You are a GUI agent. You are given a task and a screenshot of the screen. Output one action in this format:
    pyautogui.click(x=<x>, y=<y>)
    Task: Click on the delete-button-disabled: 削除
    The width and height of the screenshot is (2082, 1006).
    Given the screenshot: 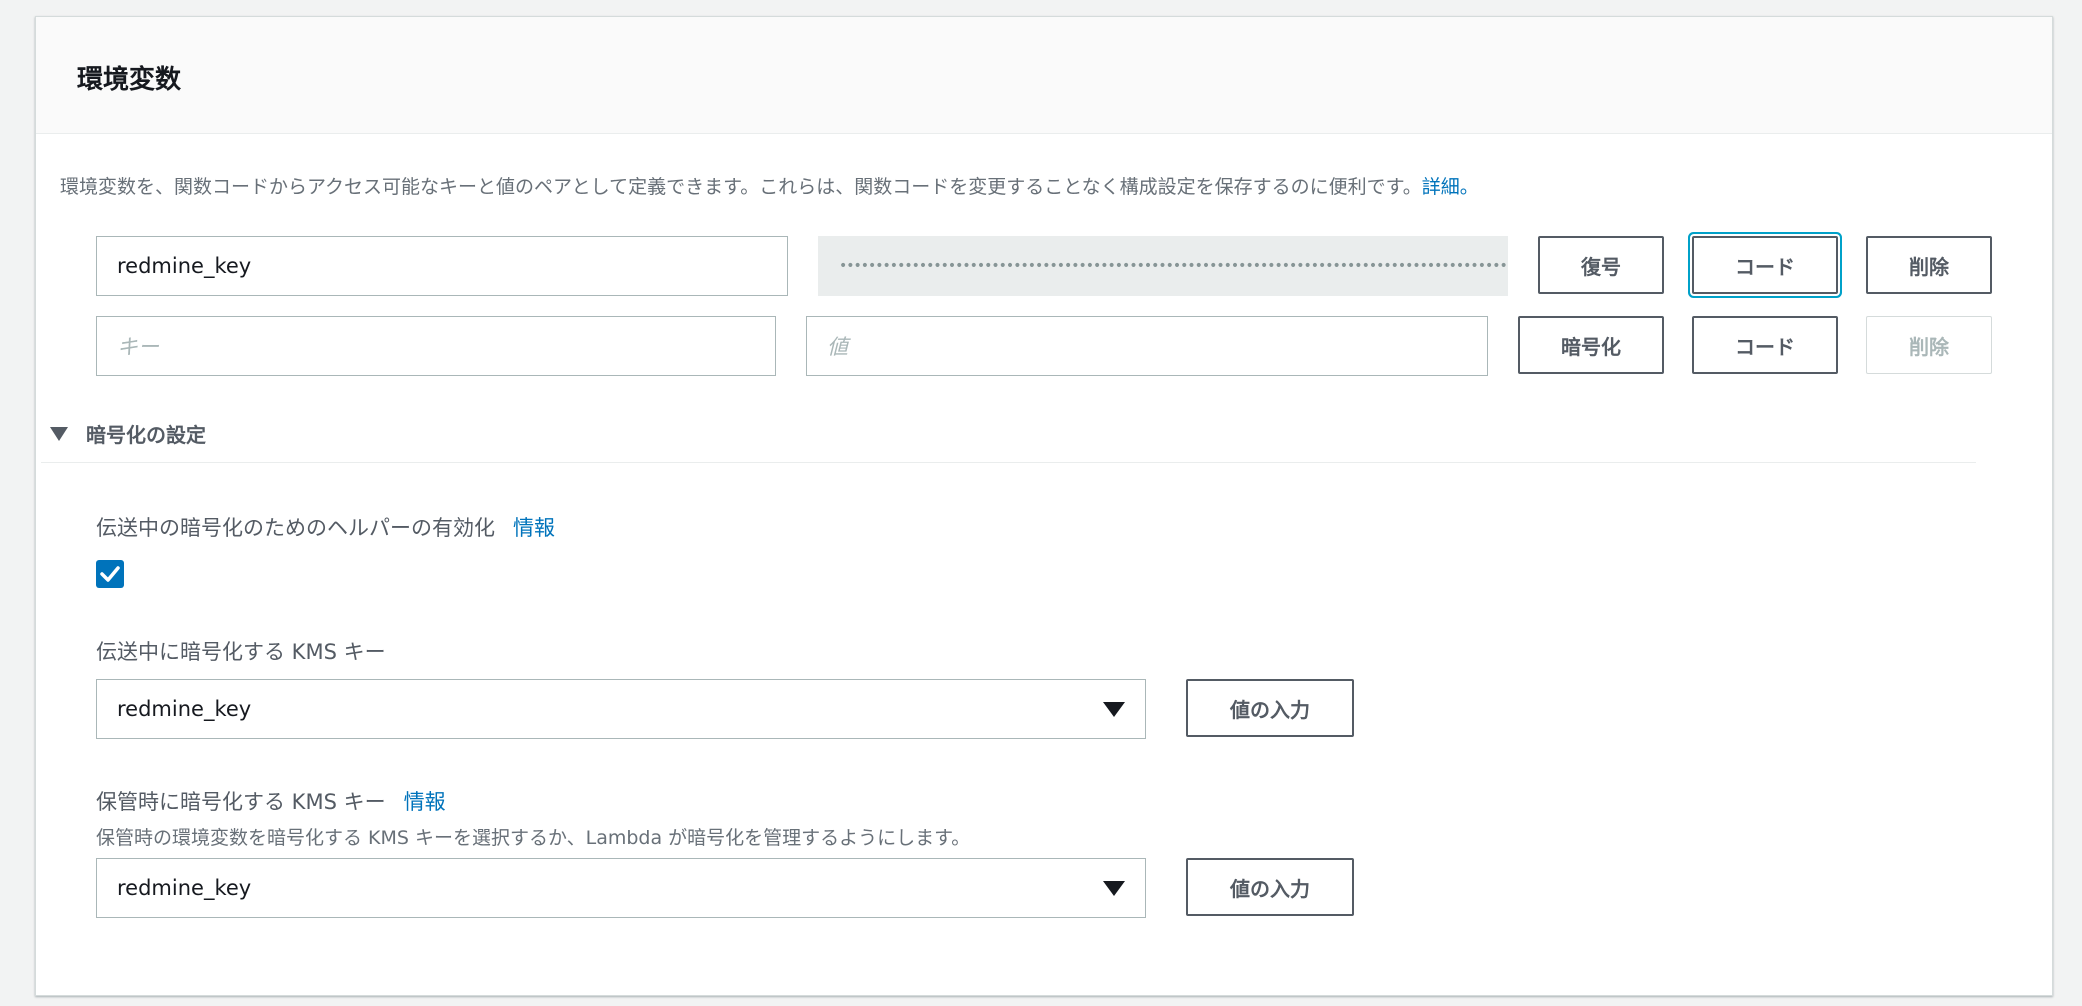 What is the action you would take?
    pyautogui.click(x=1929, y=345)
    